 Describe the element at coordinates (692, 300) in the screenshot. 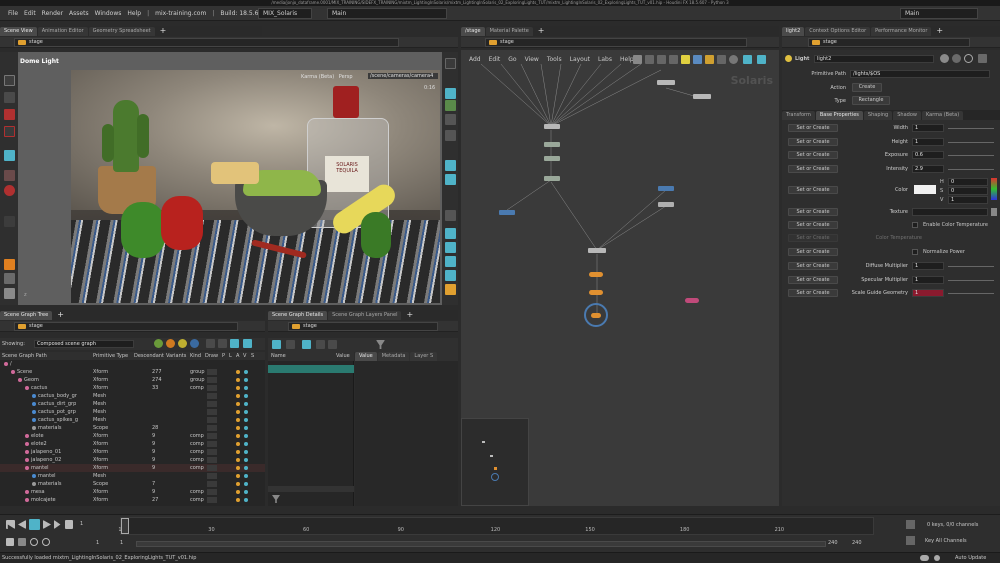

I see `node-light-far` at that location.